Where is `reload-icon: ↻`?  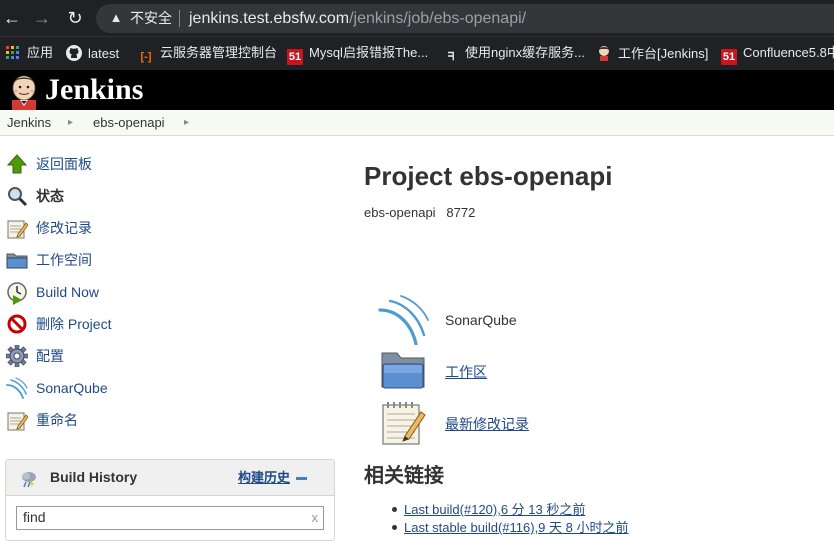 reload-icon: ↻ is located at coordinates (75, 18).